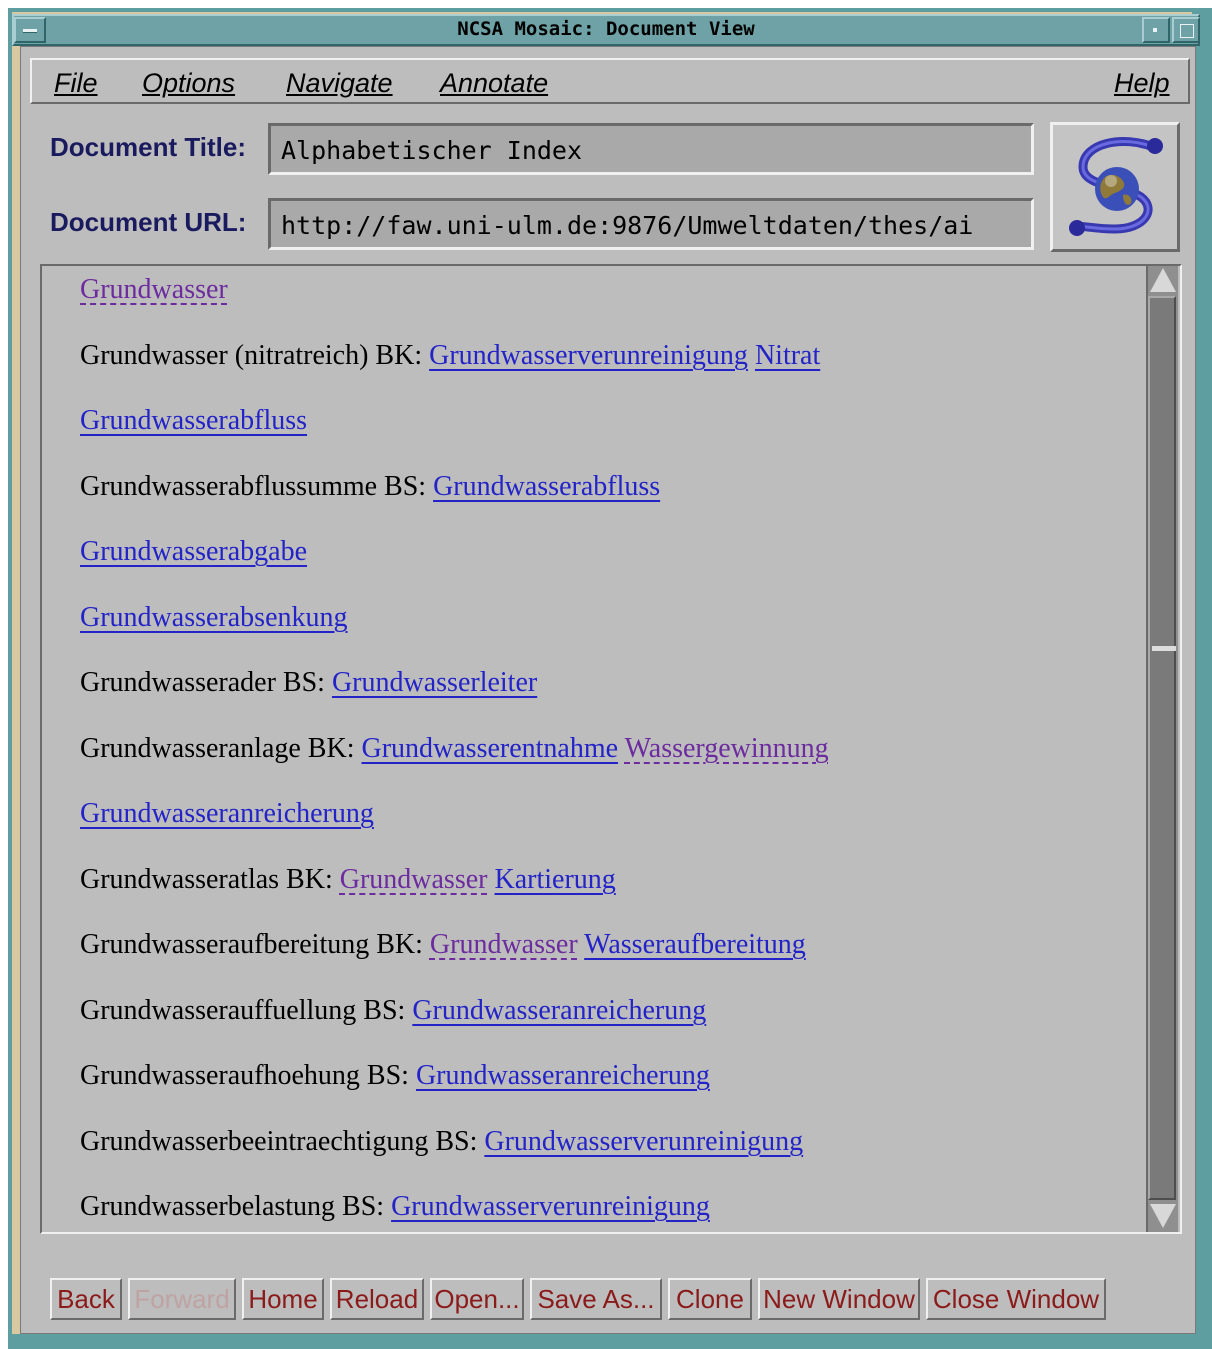 This screenshot has width=1212, height=1349. What do you see at coordinates (1164, 648) in the screenshot?
I see `scrollbar-position-mark` at bounding box center [1164, 648].